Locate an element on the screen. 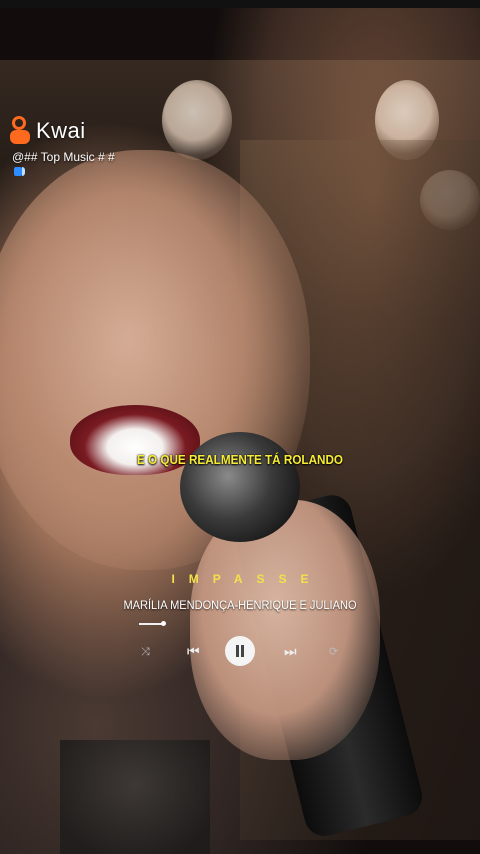 The height and width of the screenshot is (854, 480). player-controls: ⤨ ⏮ ⏭ ⟳ is located at coordinates (244, 651).